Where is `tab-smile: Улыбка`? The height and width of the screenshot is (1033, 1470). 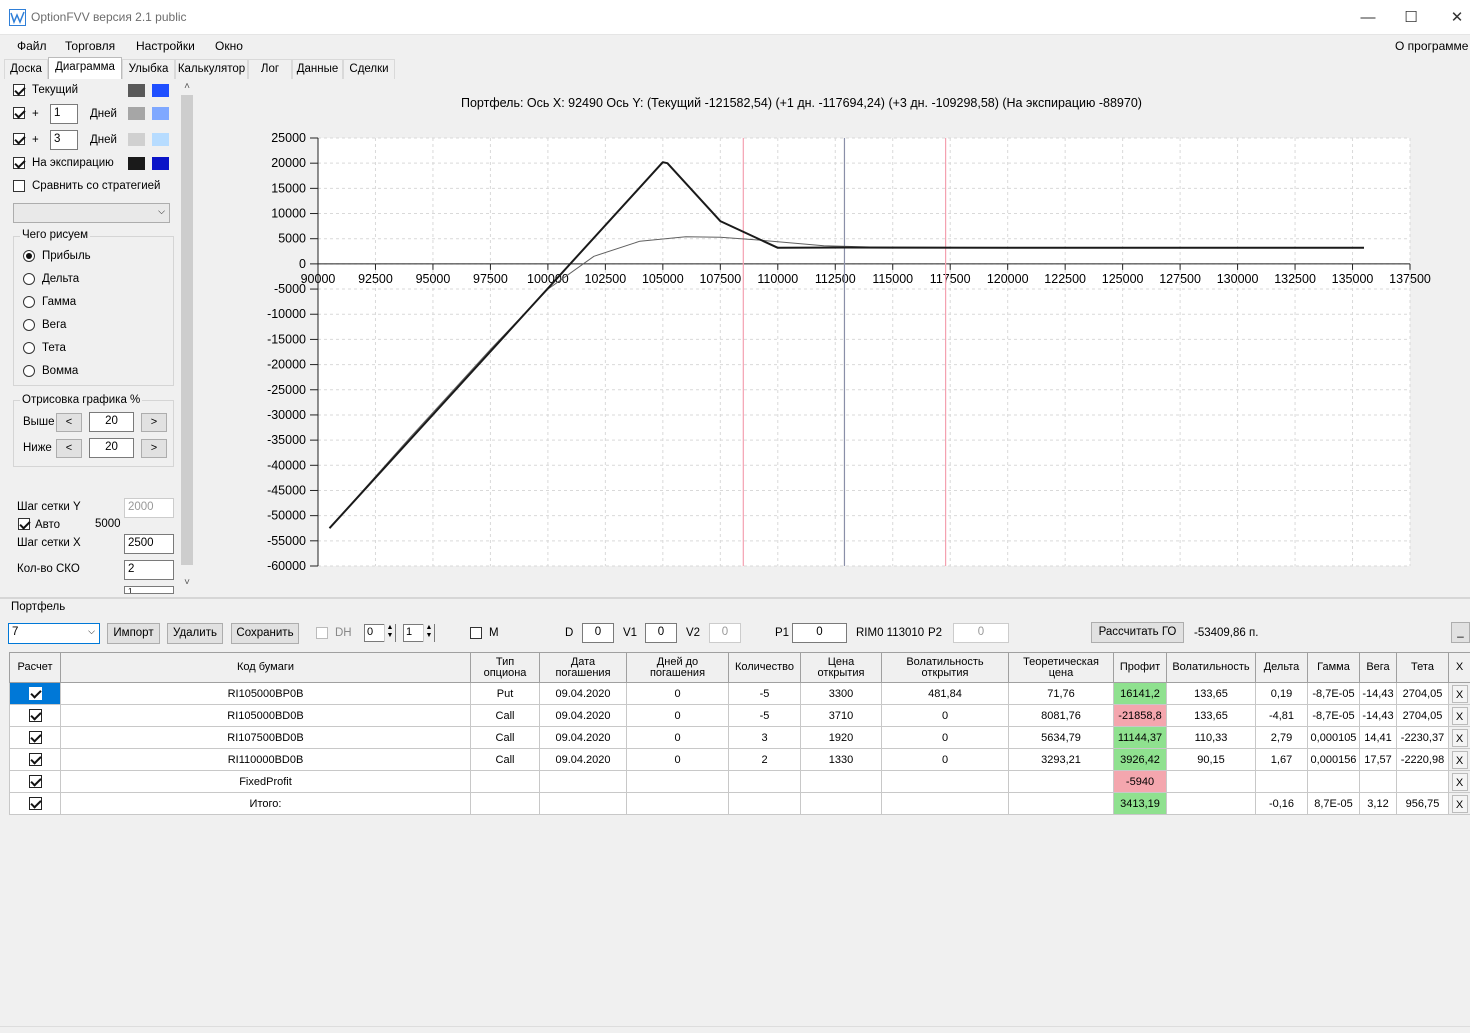
tab-smile: Улыбка is located at coordinates (148, 69).